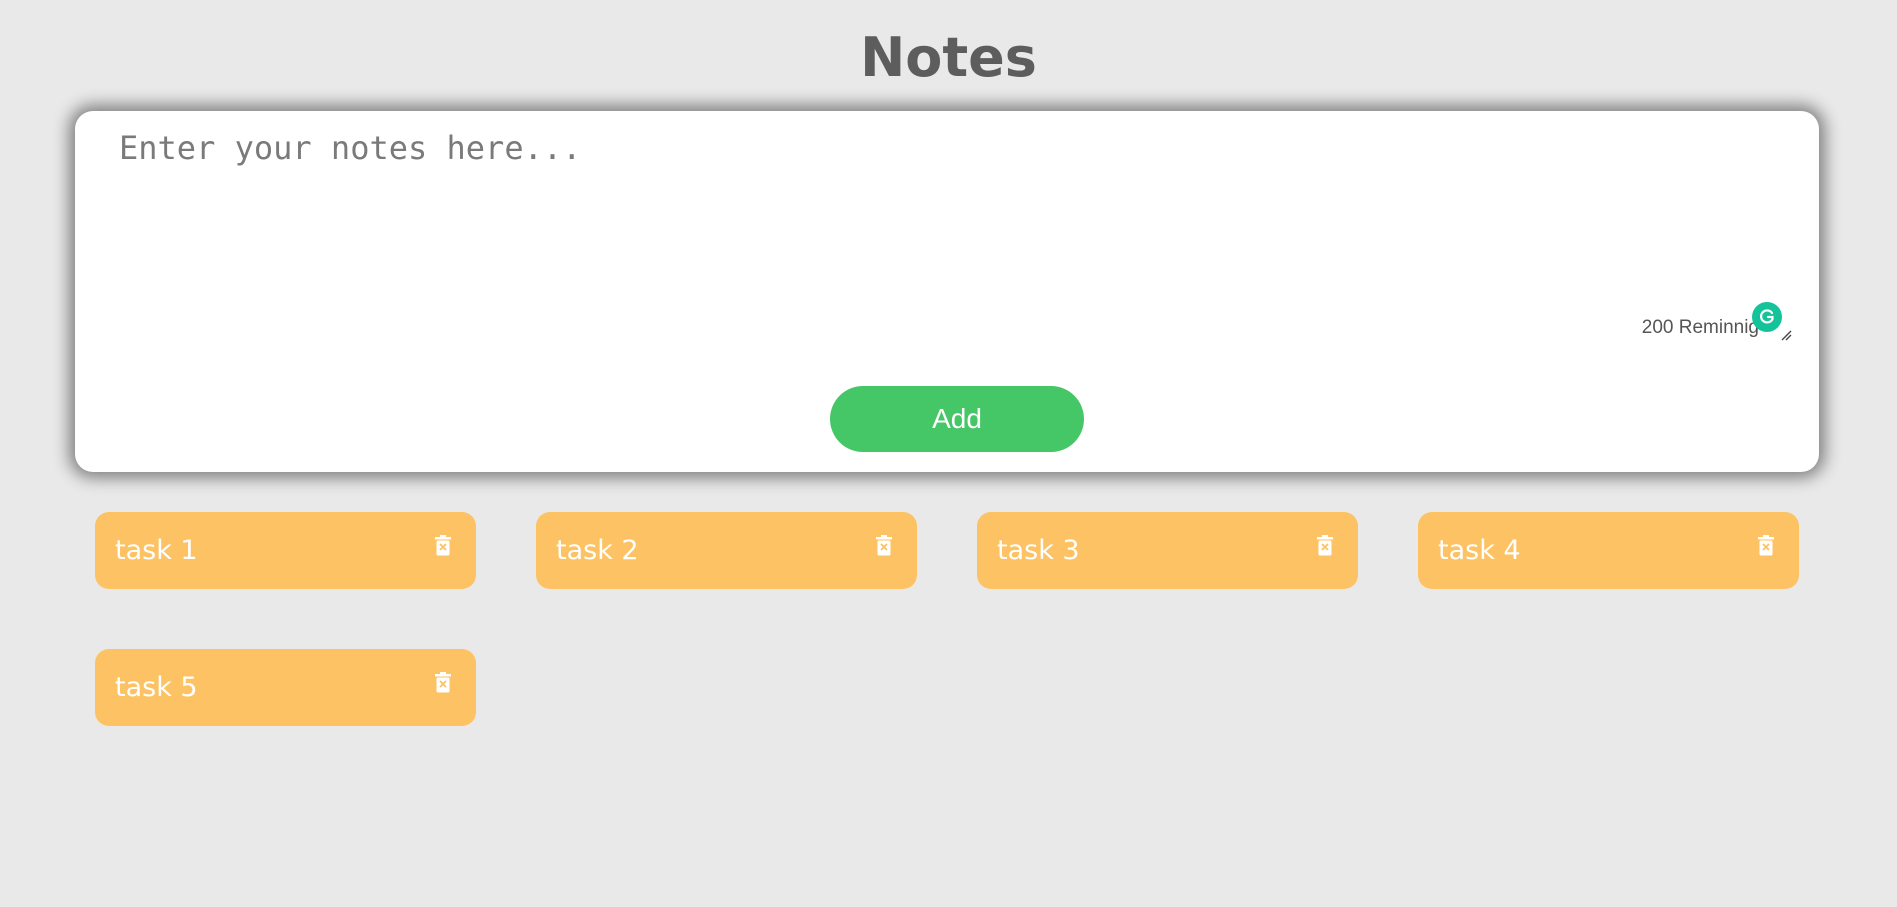 Image resolution: width=1897 pixels, height=907 pixels. I want to click on remaining-counter: 200 Reminnig, so click(1700, 327).